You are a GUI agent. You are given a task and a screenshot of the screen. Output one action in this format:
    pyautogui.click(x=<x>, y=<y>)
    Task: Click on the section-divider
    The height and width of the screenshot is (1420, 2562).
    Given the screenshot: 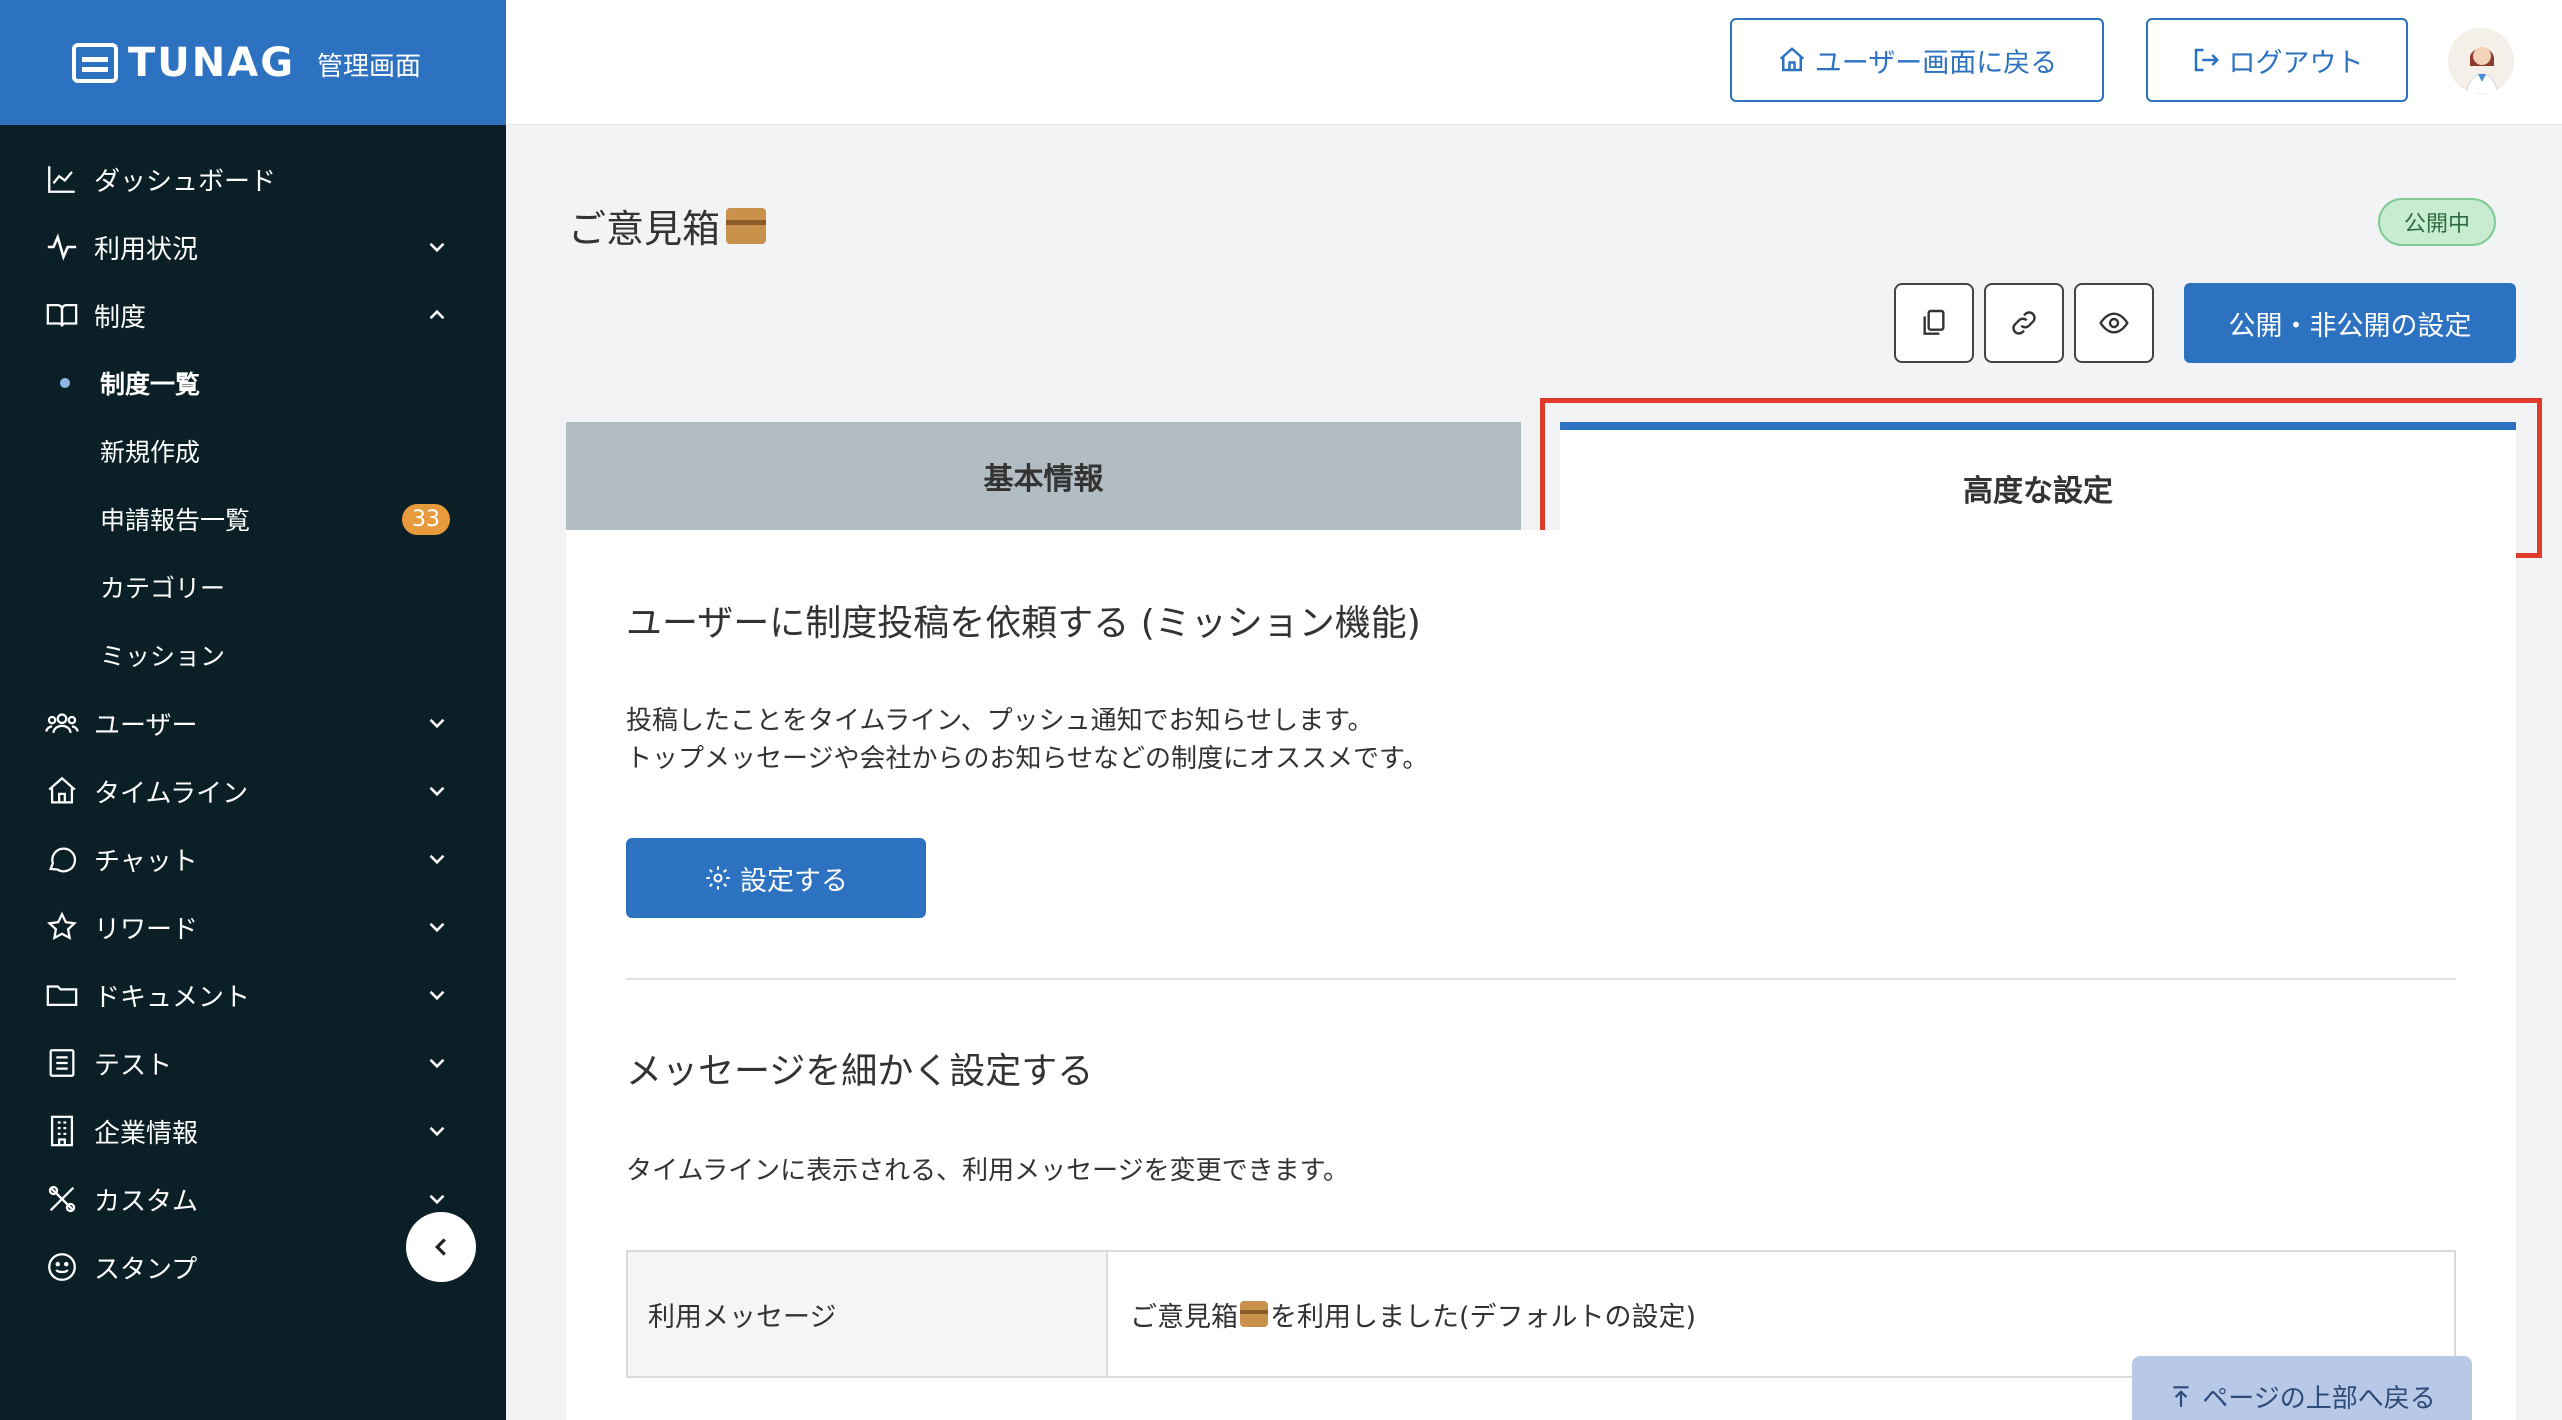 What is the action you would take?
    pyautogui.click(x=1541, y=979)
    